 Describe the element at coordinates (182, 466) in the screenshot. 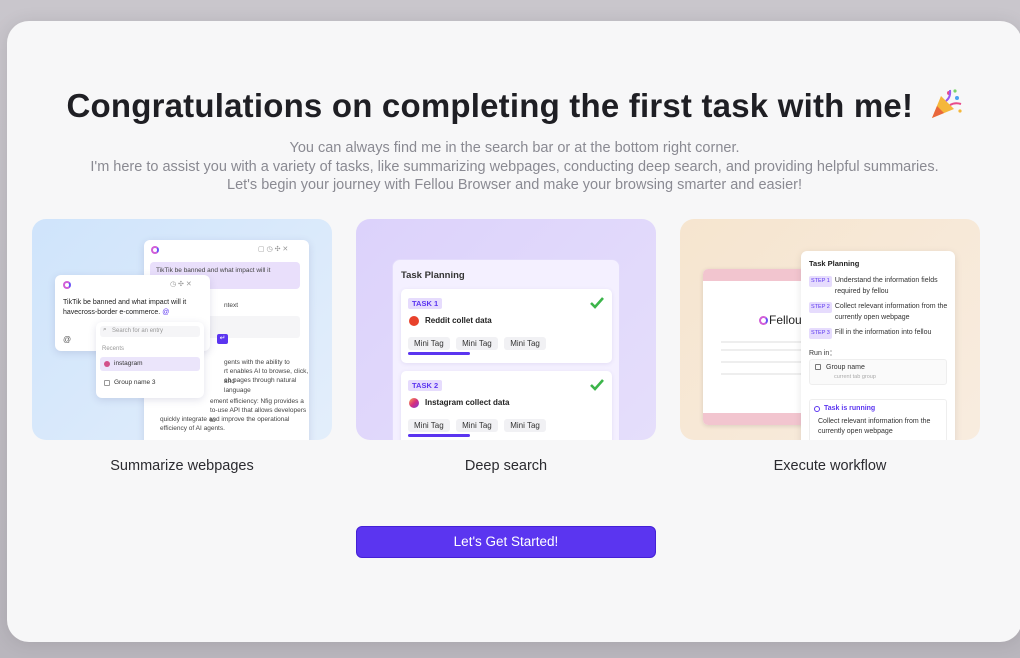

I see `card-label-summarize: Summarize webpages` at that location.